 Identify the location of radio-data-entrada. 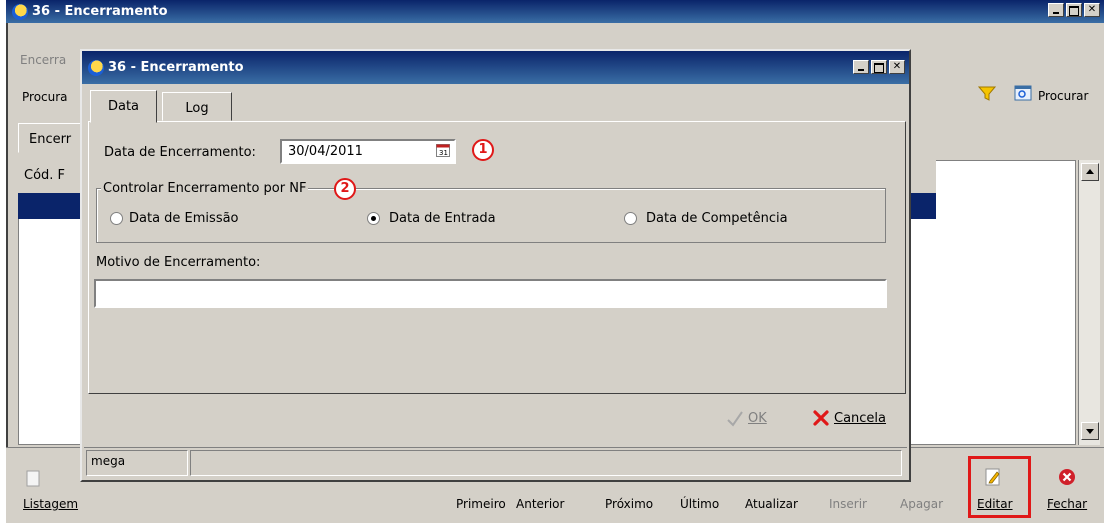
(373, 218).